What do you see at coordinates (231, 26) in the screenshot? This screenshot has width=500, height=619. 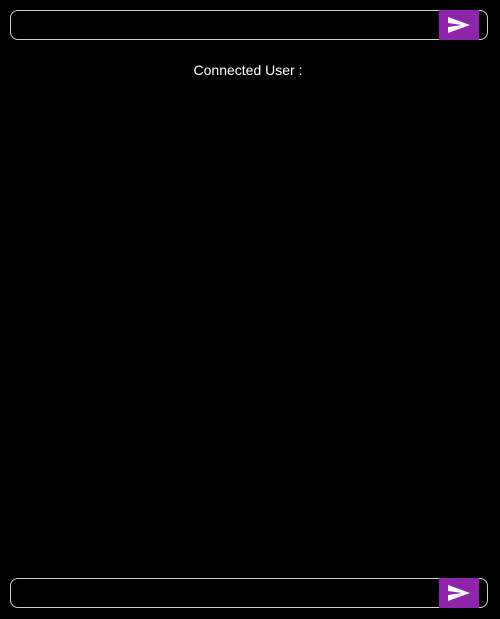 I see `top-message-input` at bounding box center [231, 26].